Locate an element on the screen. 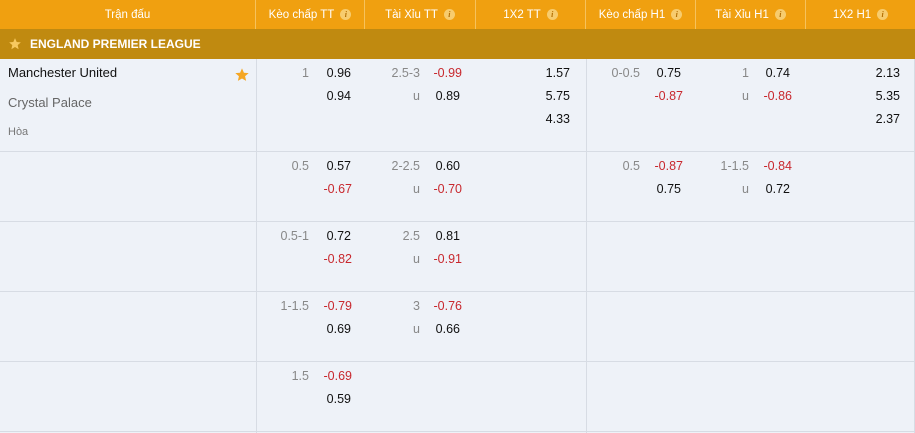 Image resolution: width=915 pixels, height=433 pixels. draw-label: Hòa is located at coordinates (18, 132).